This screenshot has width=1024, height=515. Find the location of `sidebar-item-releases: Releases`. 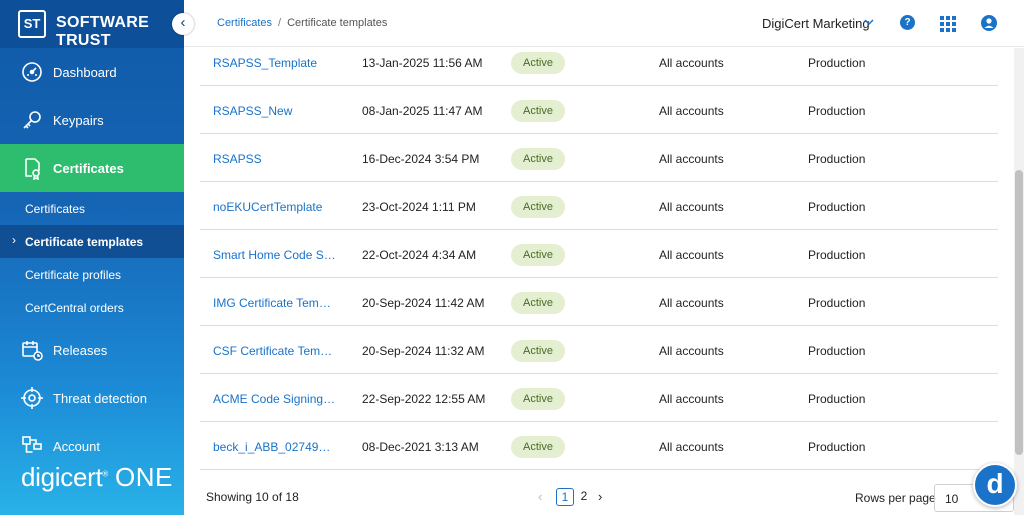

sidebar-item-releases: Releases is located at coordinates (92, 350).